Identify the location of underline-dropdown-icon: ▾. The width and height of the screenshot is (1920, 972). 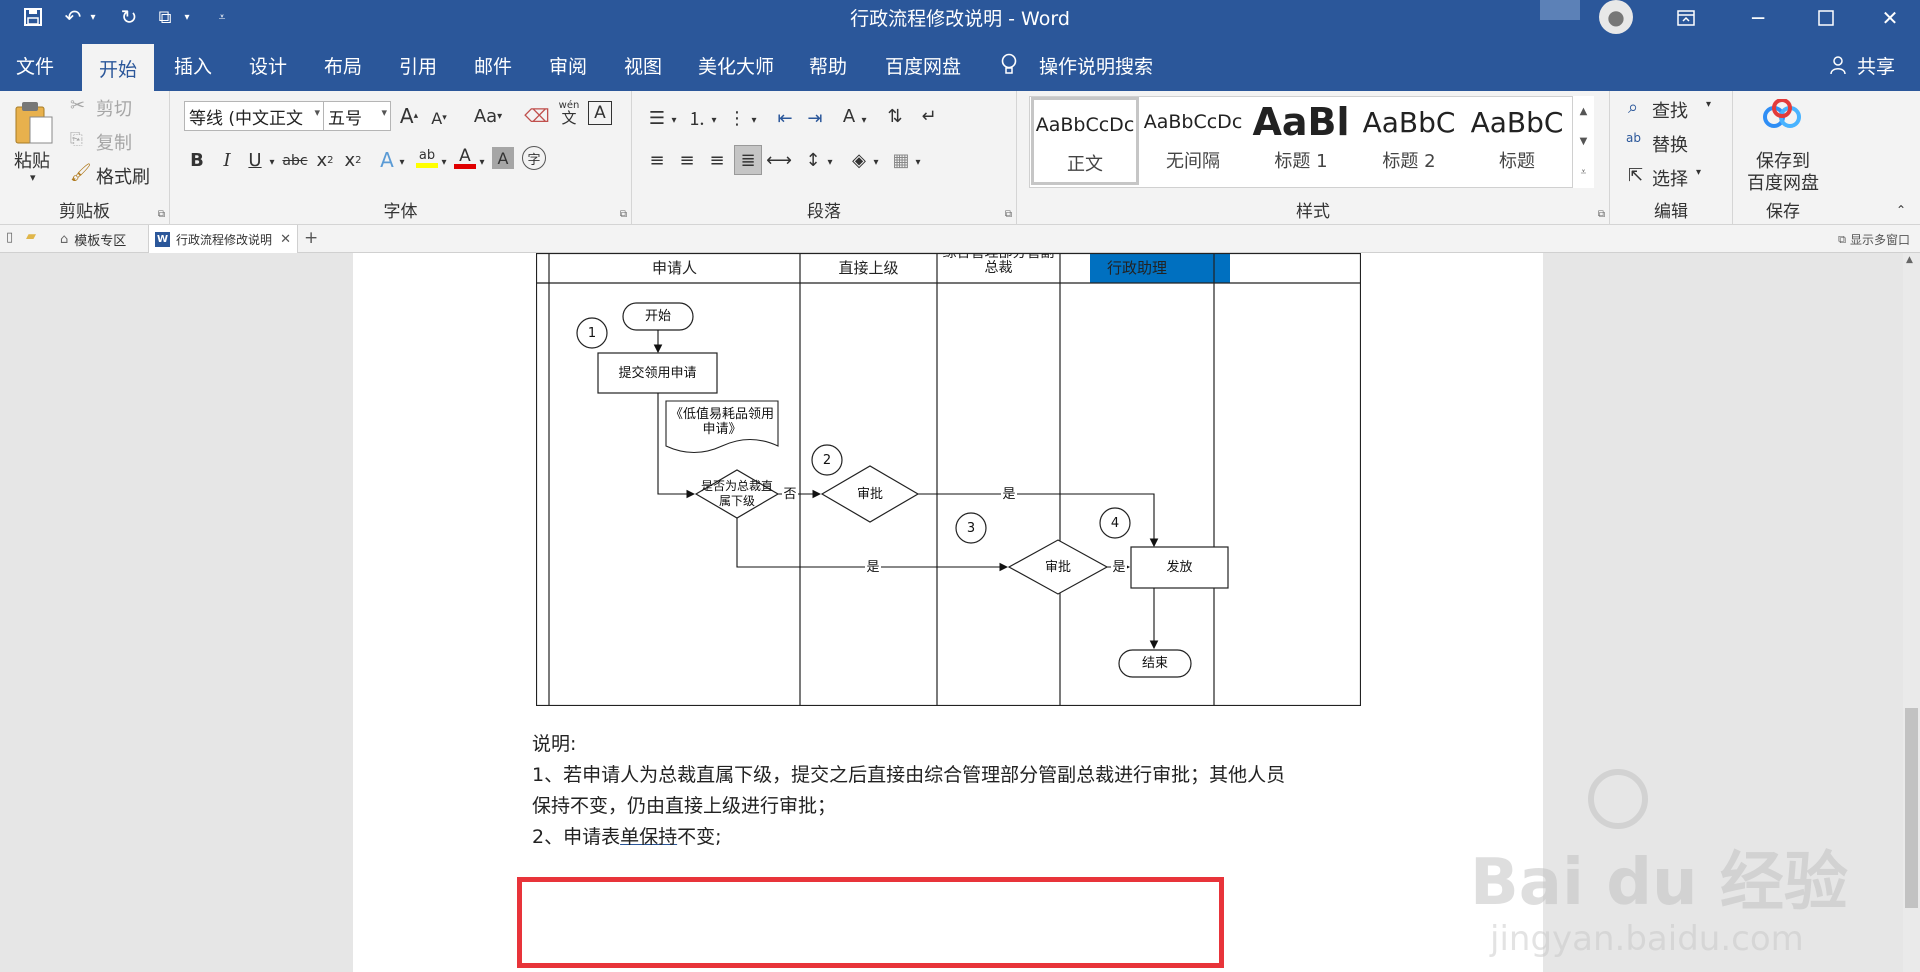
(272, 162).